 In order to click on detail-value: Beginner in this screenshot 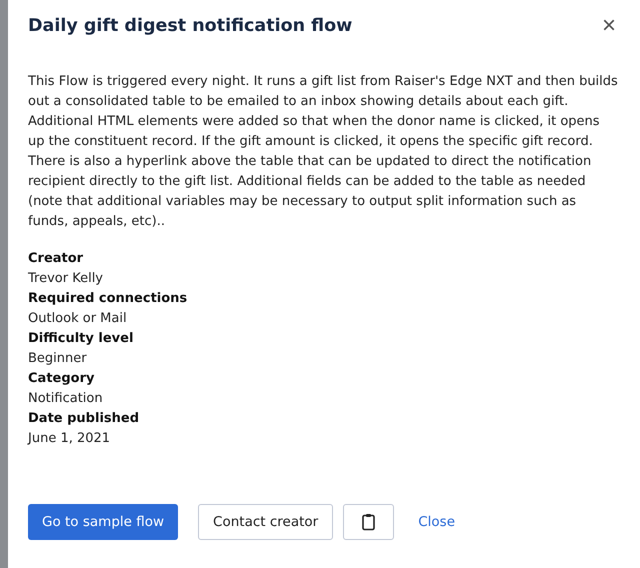, I will do `click(58, 359)`.